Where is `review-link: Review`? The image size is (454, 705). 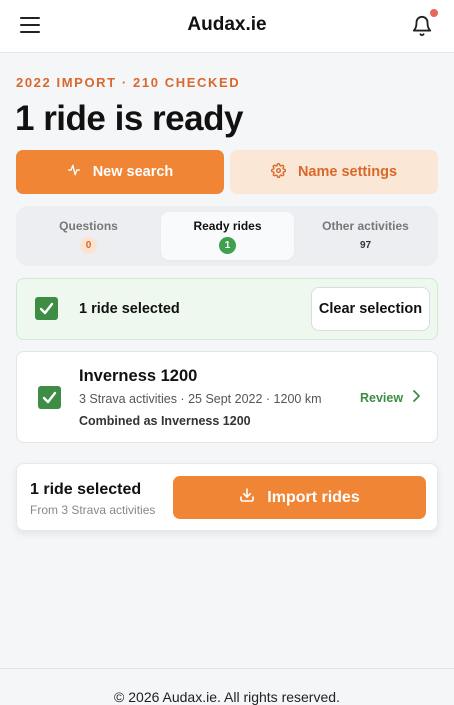 review-link: Review is located at coordinates (390, 397).